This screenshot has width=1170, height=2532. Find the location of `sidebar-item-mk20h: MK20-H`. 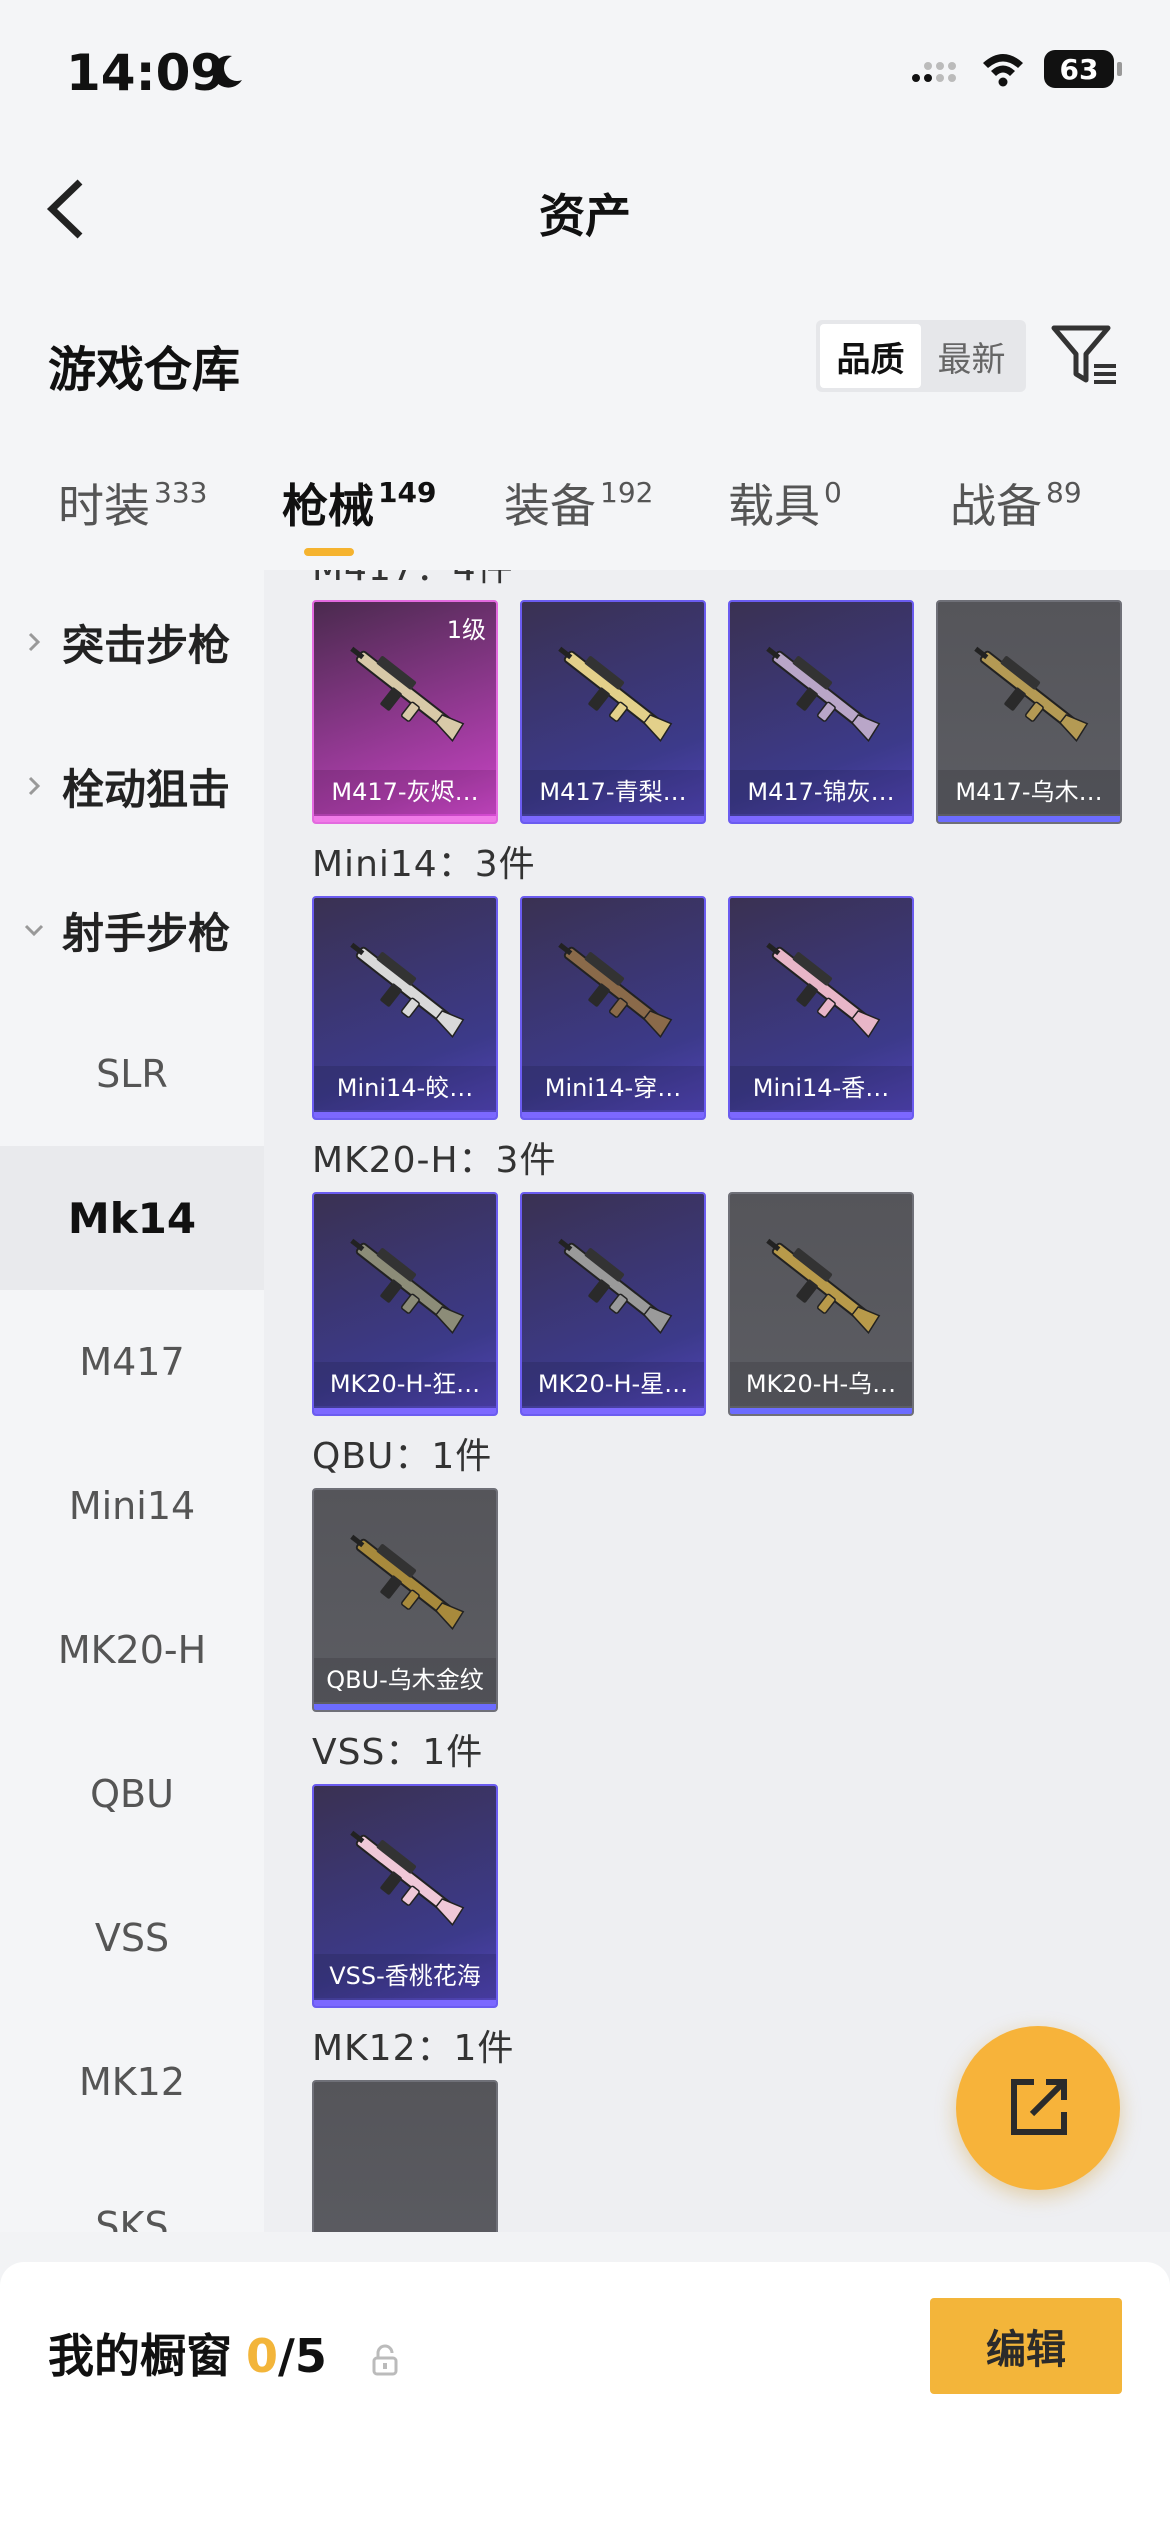

sidebar-item-mk20h: MK20-H is located at coordinates (132, 1650).